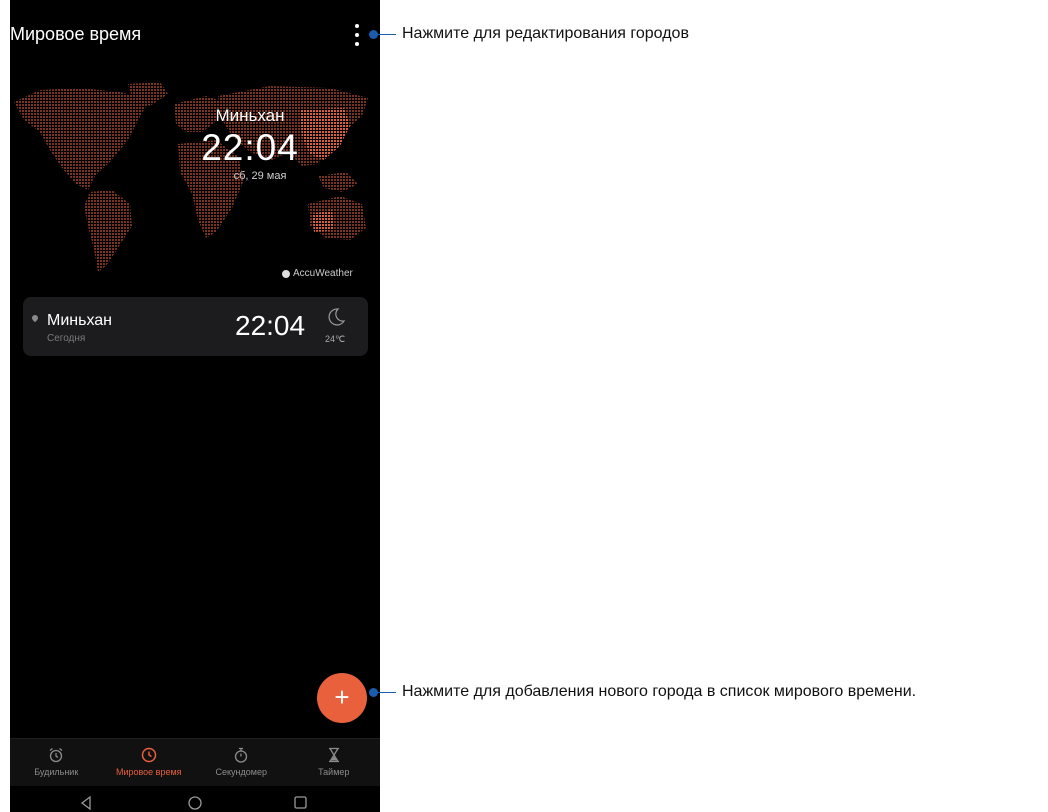  What do you see at coordinates (335, 339) in the screenshot?
I see `city-temperature: 24℃` at bounding box center [335, 339].